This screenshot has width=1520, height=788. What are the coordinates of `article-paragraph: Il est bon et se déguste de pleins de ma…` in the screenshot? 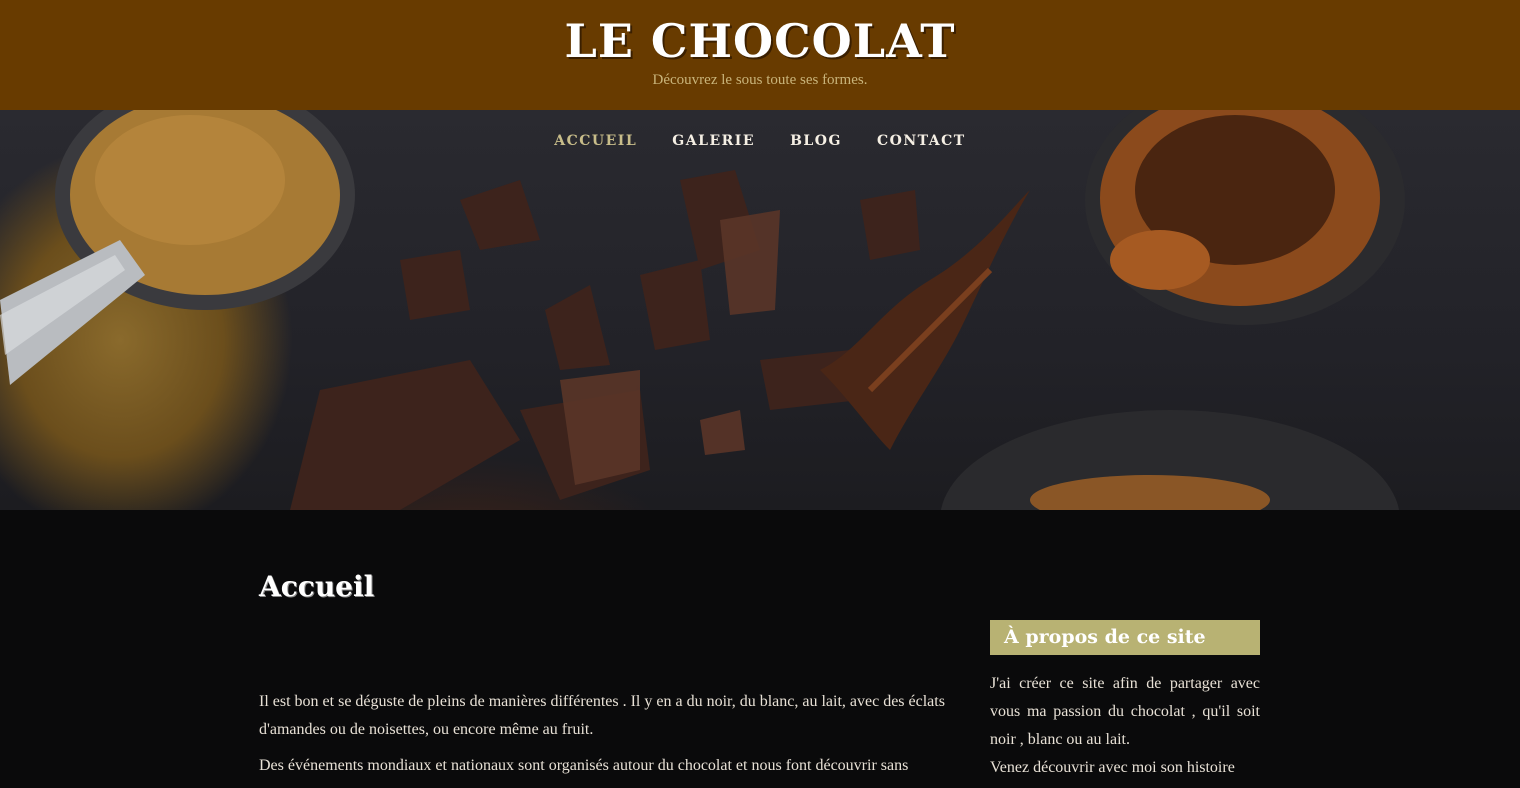 It's located at (602, 715).